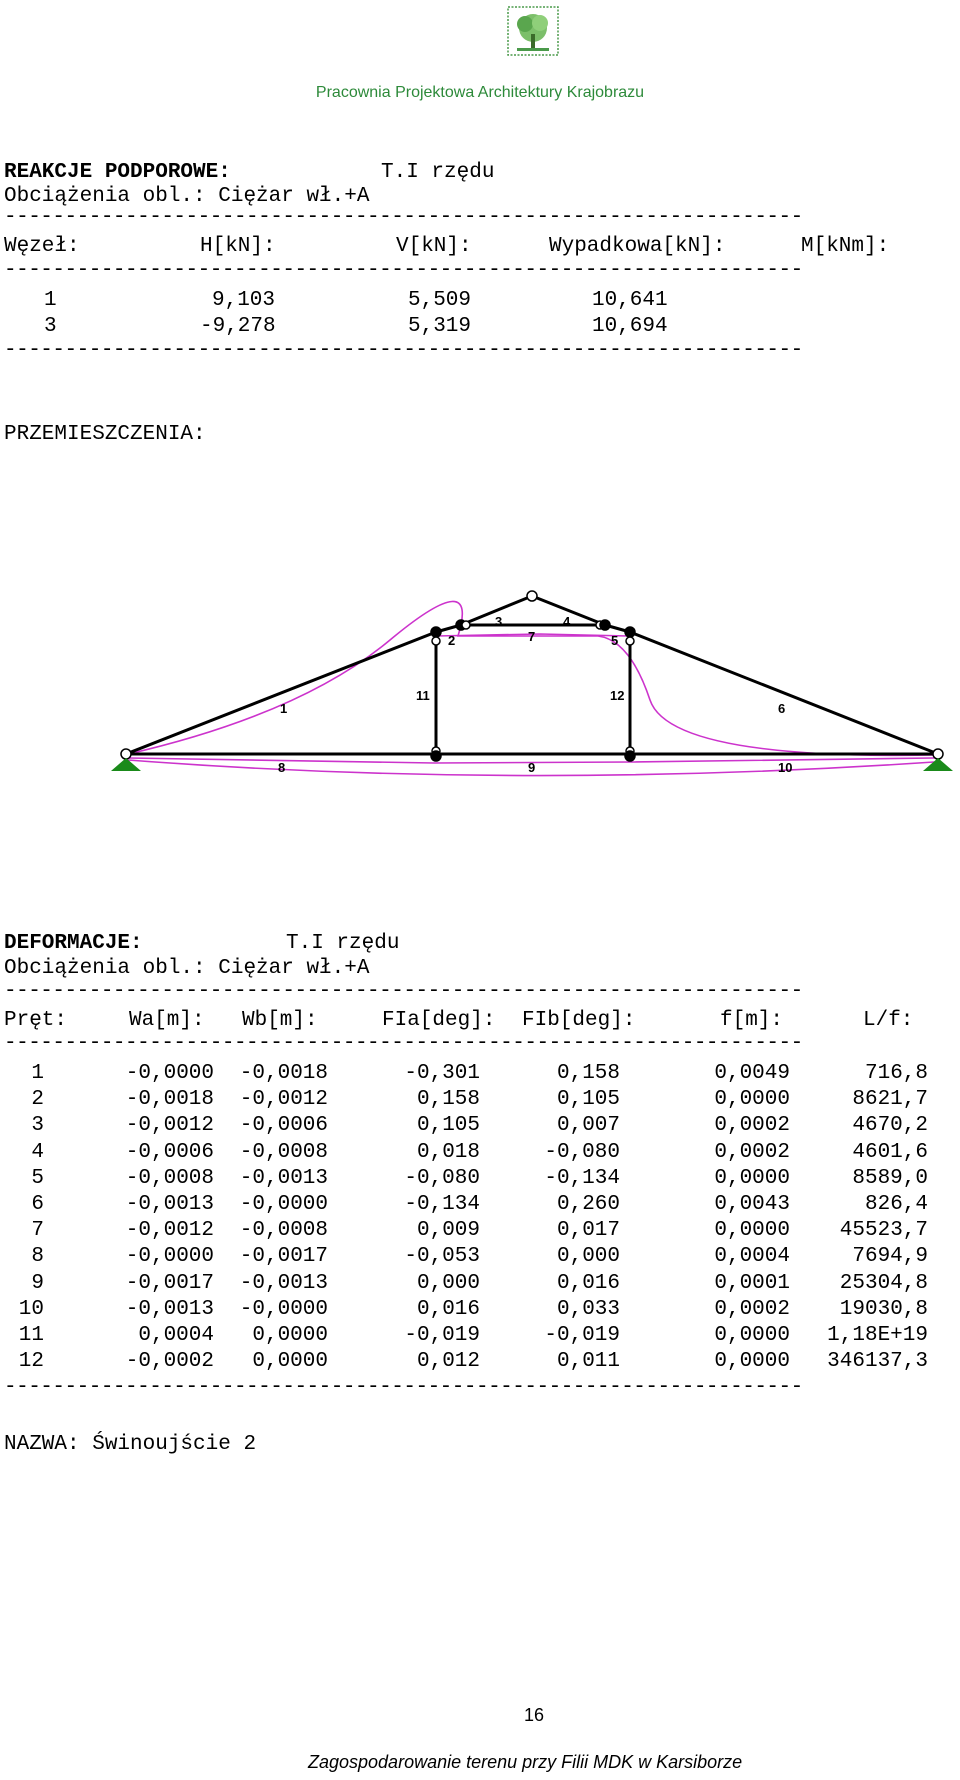 The width and height of the screenshot is (960, 1780). Describe the element at coordinates (37, 1257) in the screenshot. I see `table-cell: 8` at that location.